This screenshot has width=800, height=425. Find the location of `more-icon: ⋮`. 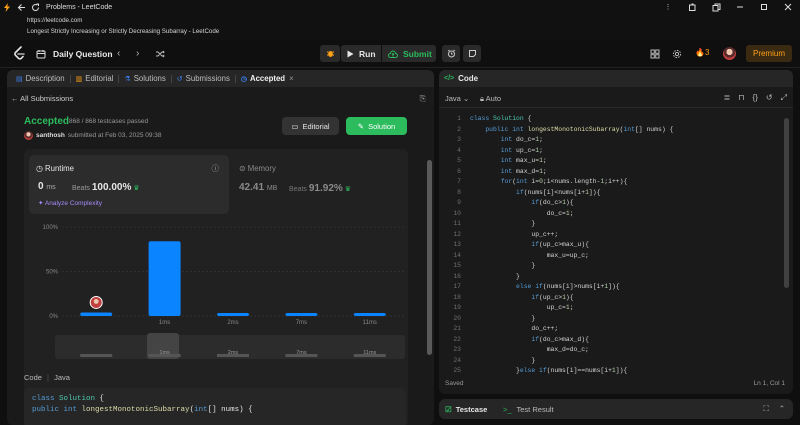

more-icon: ⋮ is located at coordinates (668, 7).